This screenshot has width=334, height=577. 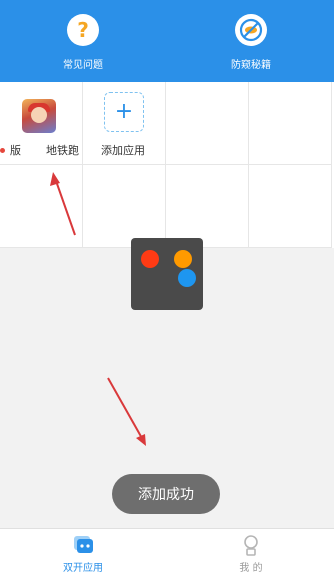 I want to click on profile-icon, so click(x=251, y=545).